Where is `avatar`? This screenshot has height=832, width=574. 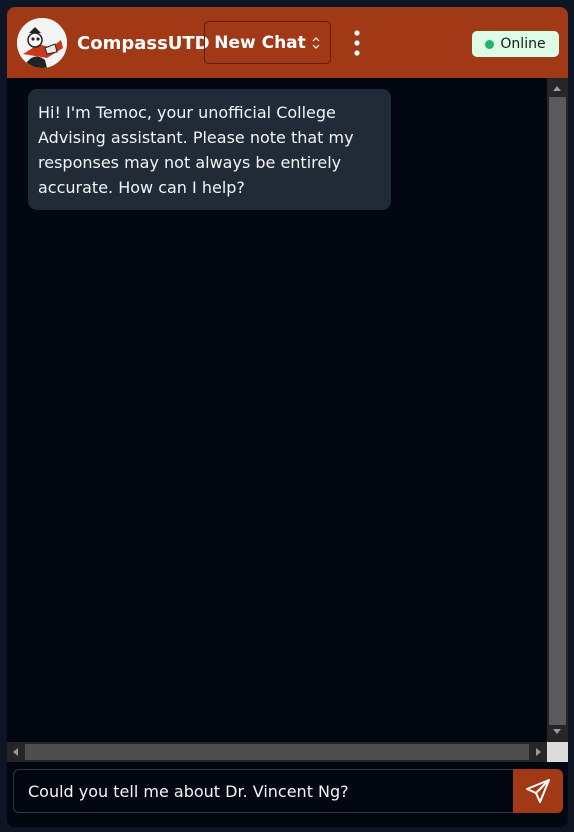
avatar is located at coordinates (42, 43).